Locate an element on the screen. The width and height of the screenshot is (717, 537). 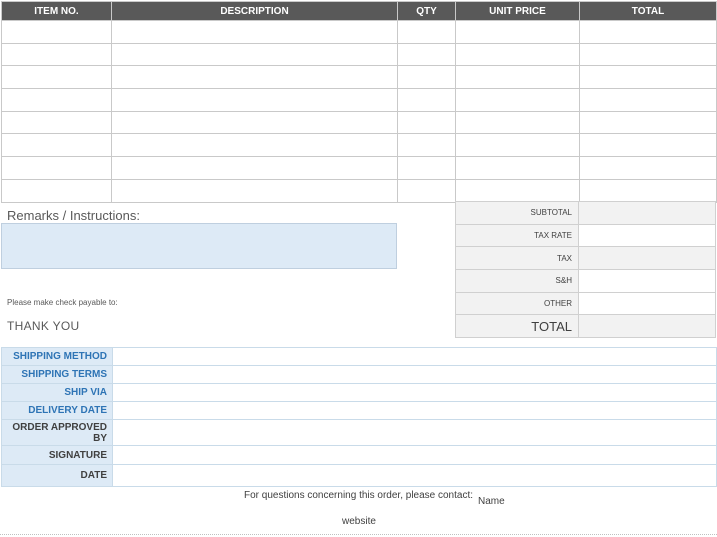
totals-row-sh: S&H is located at coordinates (585, 281).